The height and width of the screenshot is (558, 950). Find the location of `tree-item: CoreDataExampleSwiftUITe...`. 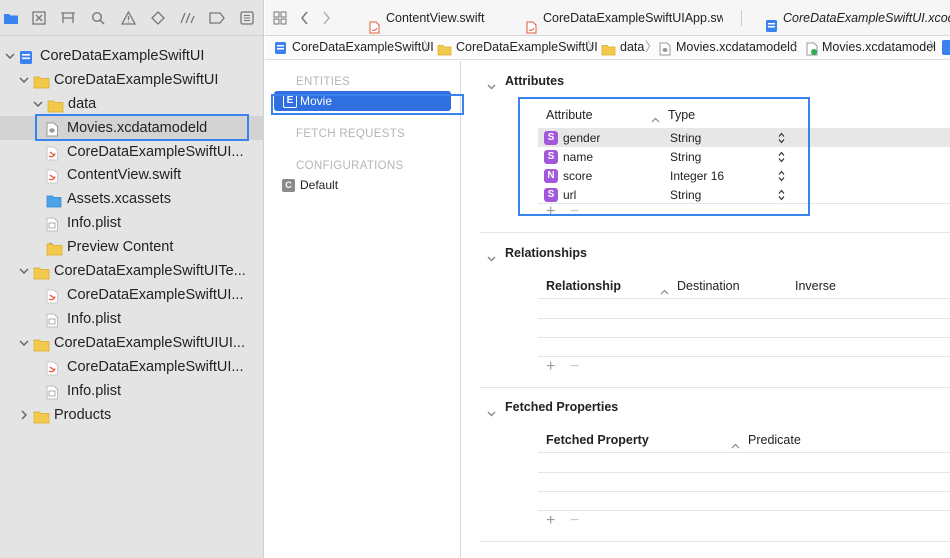

tree-item: CoreDataExampleSwiftUITe... is located at coordinates (132, 271).